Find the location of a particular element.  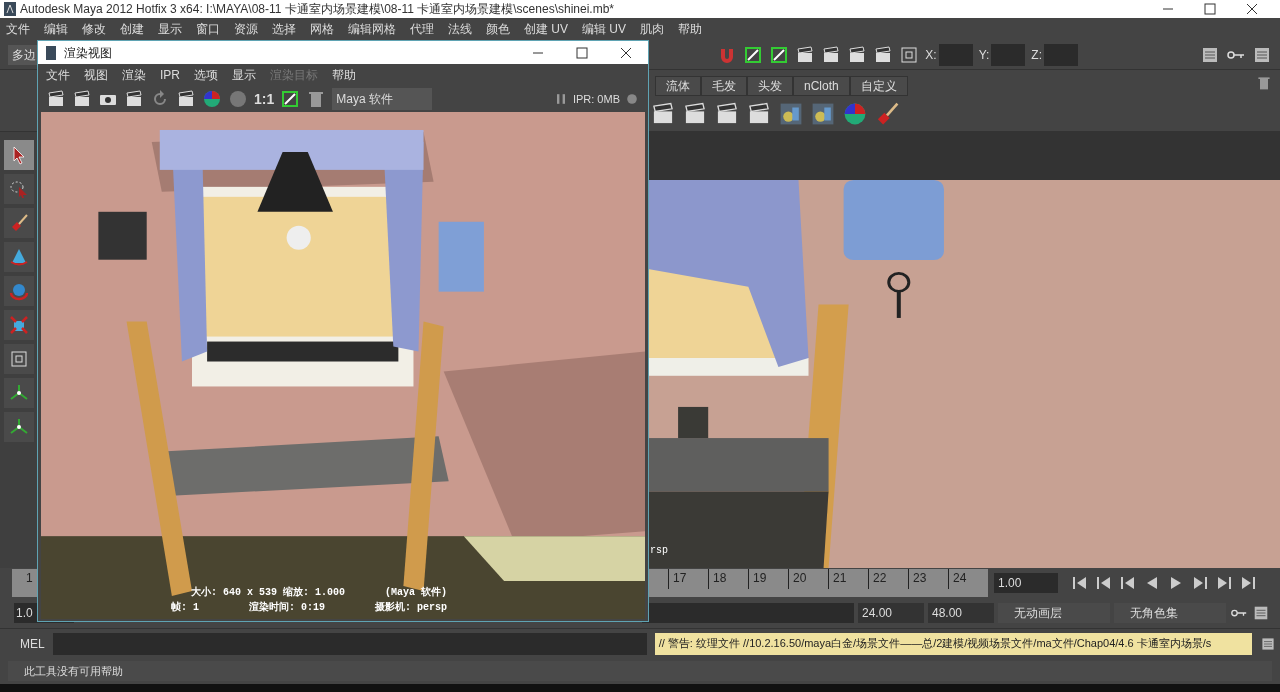

menu-item: 视图 is located at coordinates (96, 75).